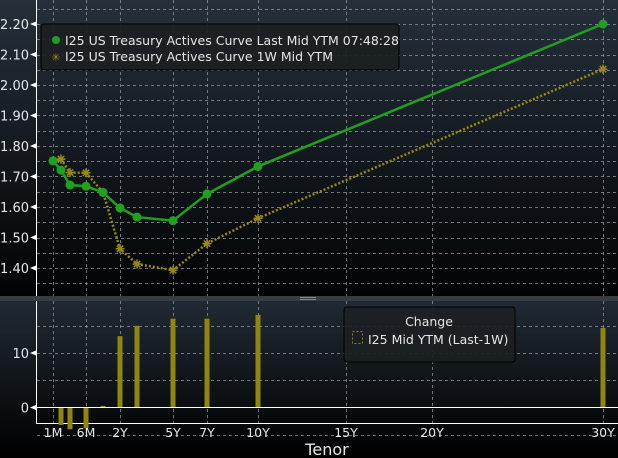 The height and width of the screenshot is (458, 618). Describe the element at coordinates (258, 432) in the screenshot. I see `x-tick-label: 10Y` at that location.